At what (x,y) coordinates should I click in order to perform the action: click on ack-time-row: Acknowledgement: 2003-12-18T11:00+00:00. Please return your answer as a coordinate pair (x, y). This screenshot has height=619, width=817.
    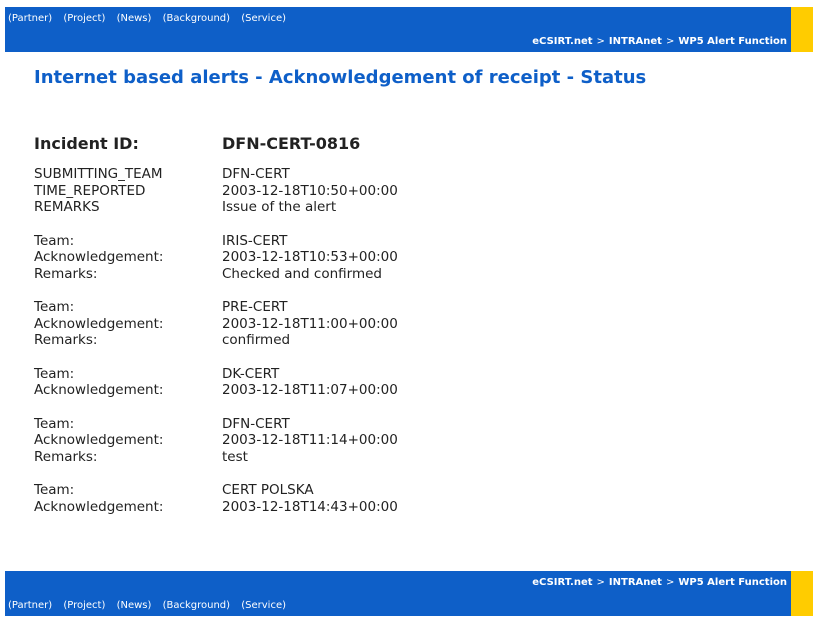
    Looking at the image, I should click on (384, 324).